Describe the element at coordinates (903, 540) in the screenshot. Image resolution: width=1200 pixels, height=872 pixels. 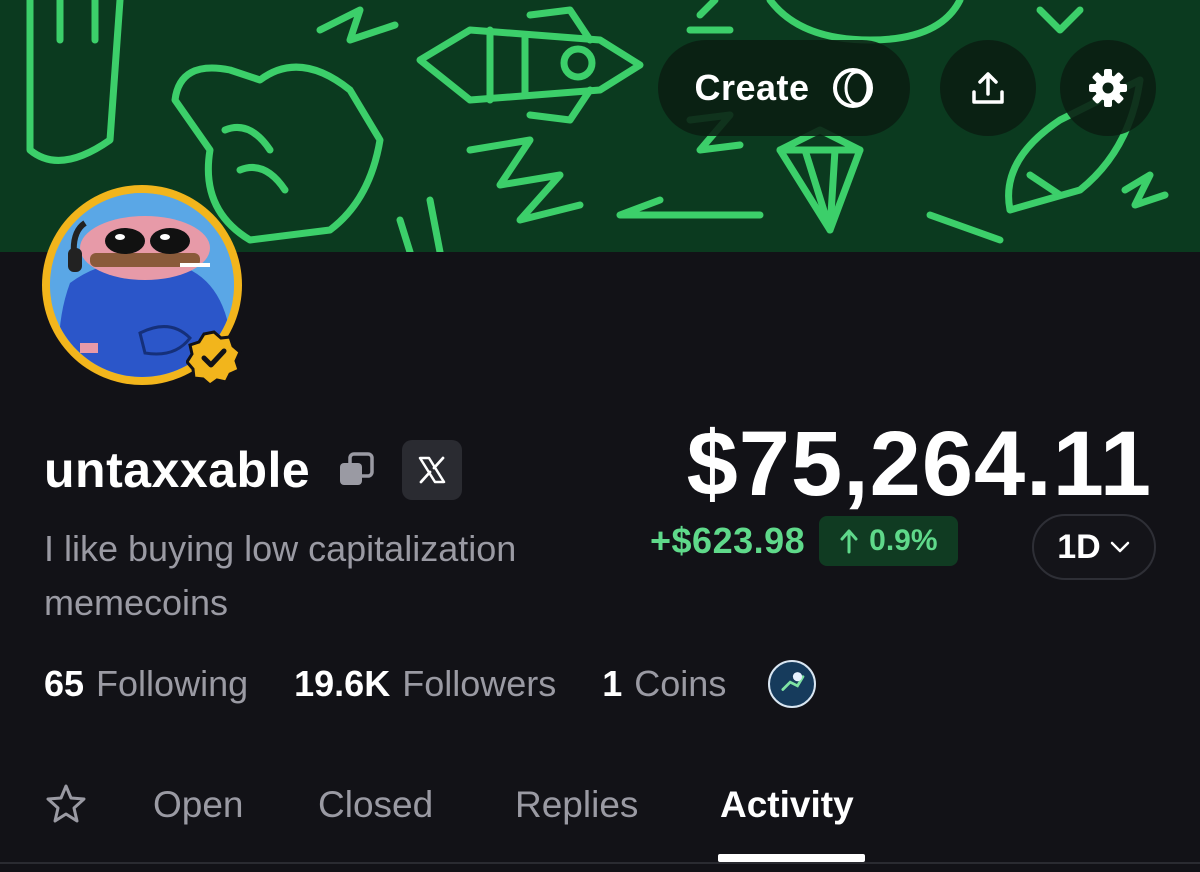
I see `pnl-percent: 0.9%` at that location.